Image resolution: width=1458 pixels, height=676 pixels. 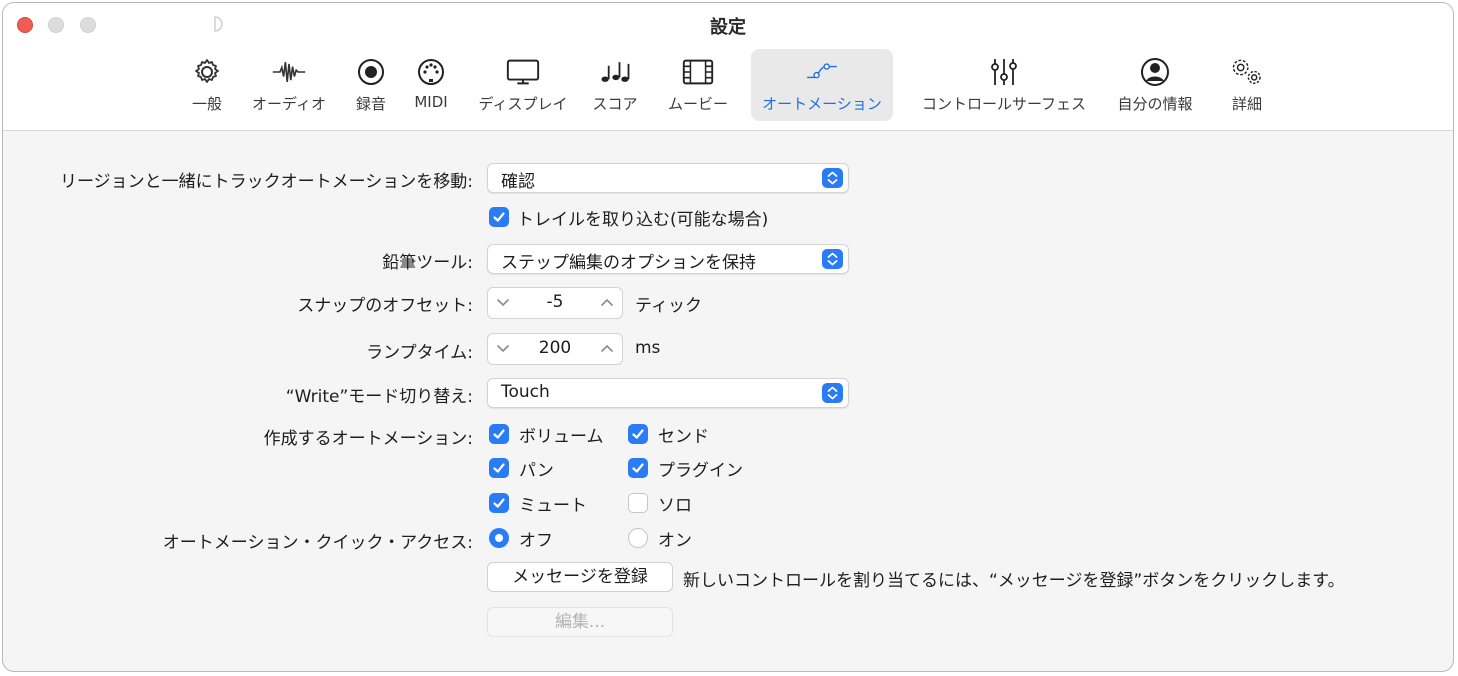 I want to click on tab-advanced: 詳細, so click(x=1247, y=85).